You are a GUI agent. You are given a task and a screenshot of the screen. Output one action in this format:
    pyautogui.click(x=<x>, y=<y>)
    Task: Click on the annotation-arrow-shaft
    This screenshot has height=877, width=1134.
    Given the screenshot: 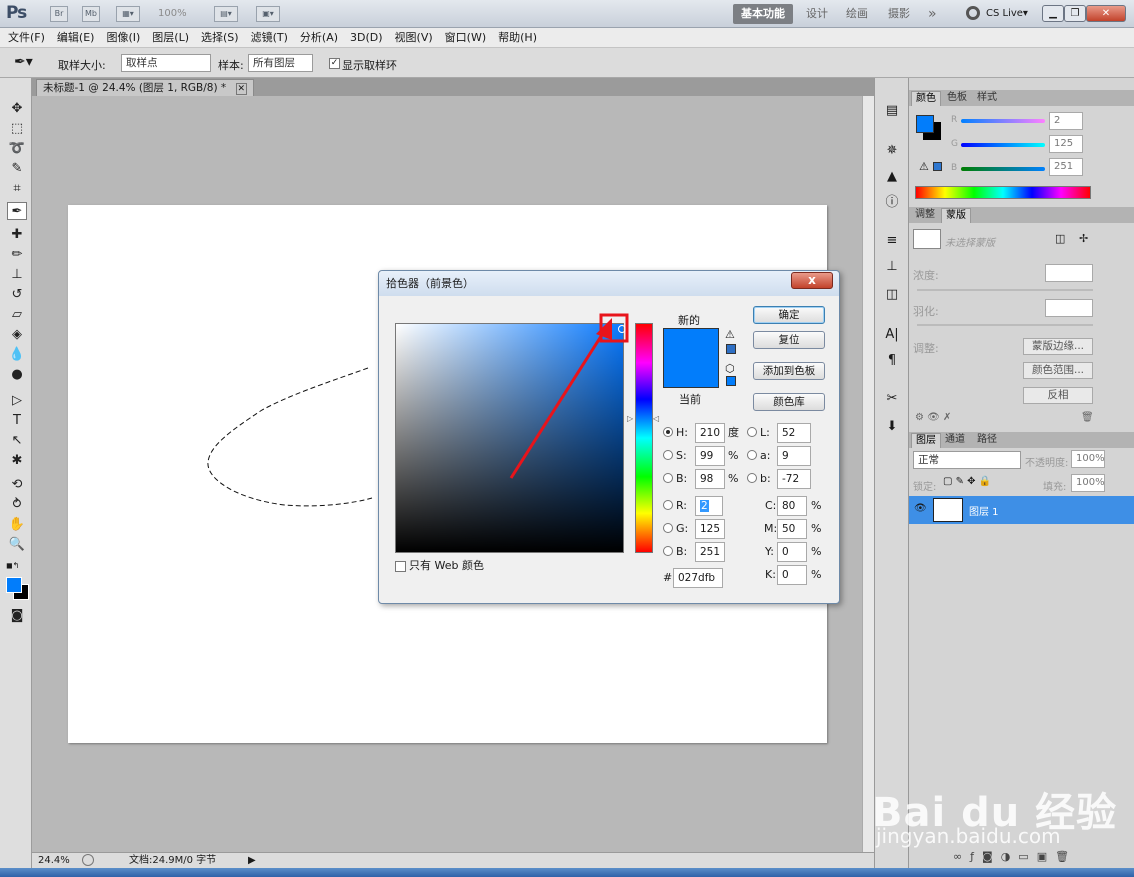 What is the action you would take?
    pyautogui.click(x=558, y=404)
    